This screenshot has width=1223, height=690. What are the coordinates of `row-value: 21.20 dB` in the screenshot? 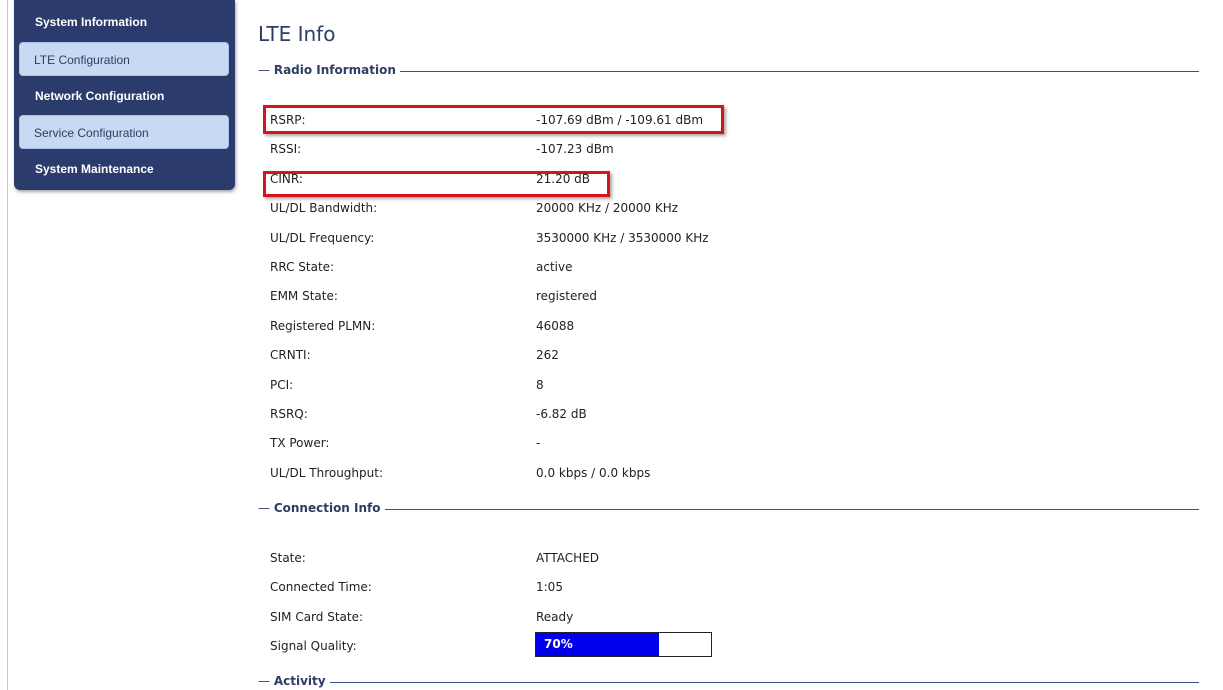 It's located at (563, 178).